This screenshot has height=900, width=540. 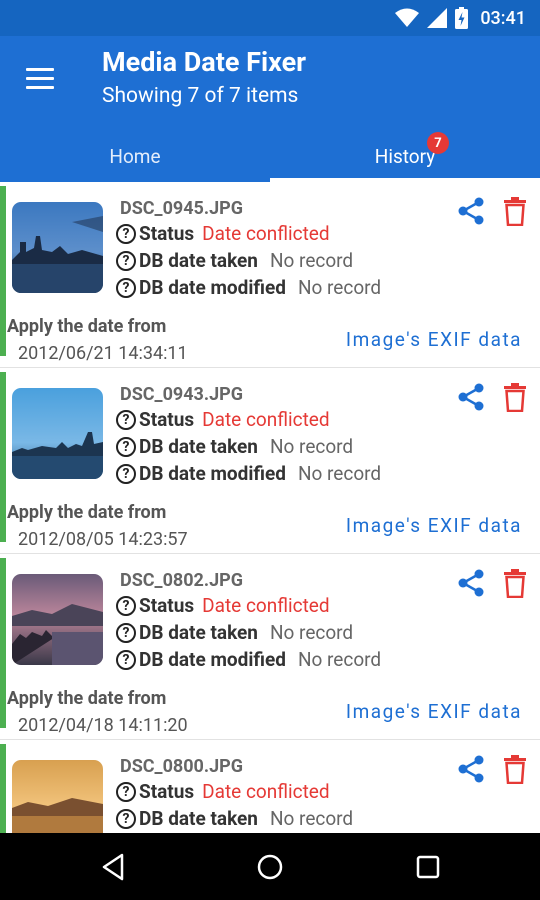 What do you see at coordinates (103, 539) in the screenshot?
I see `apply-date-value: 2012/08/05 14:23:57` at bounding box center [103, 539].